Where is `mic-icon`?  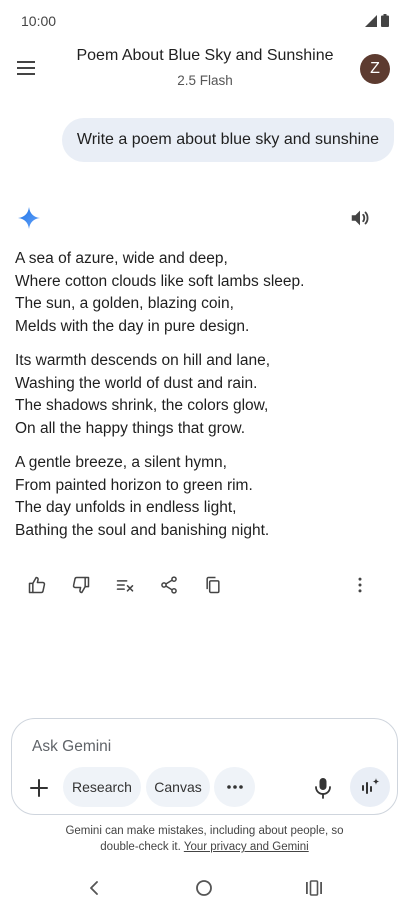
mic-icon is located at coordinates (323, 788).